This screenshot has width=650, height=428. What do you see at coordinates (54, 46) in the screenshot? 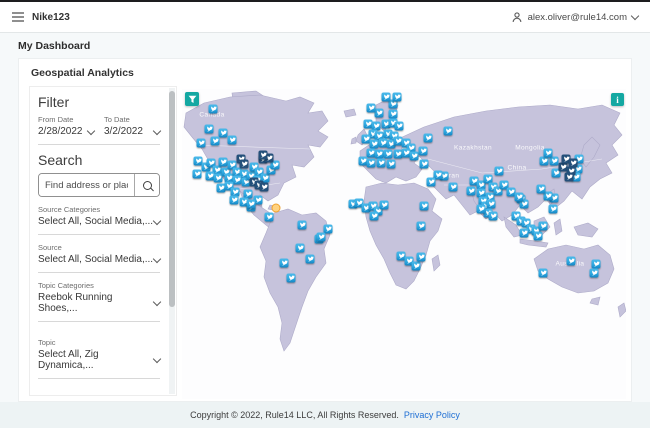
I see `breadcrumb: My Dashboard` at bounding box center [54, 46].